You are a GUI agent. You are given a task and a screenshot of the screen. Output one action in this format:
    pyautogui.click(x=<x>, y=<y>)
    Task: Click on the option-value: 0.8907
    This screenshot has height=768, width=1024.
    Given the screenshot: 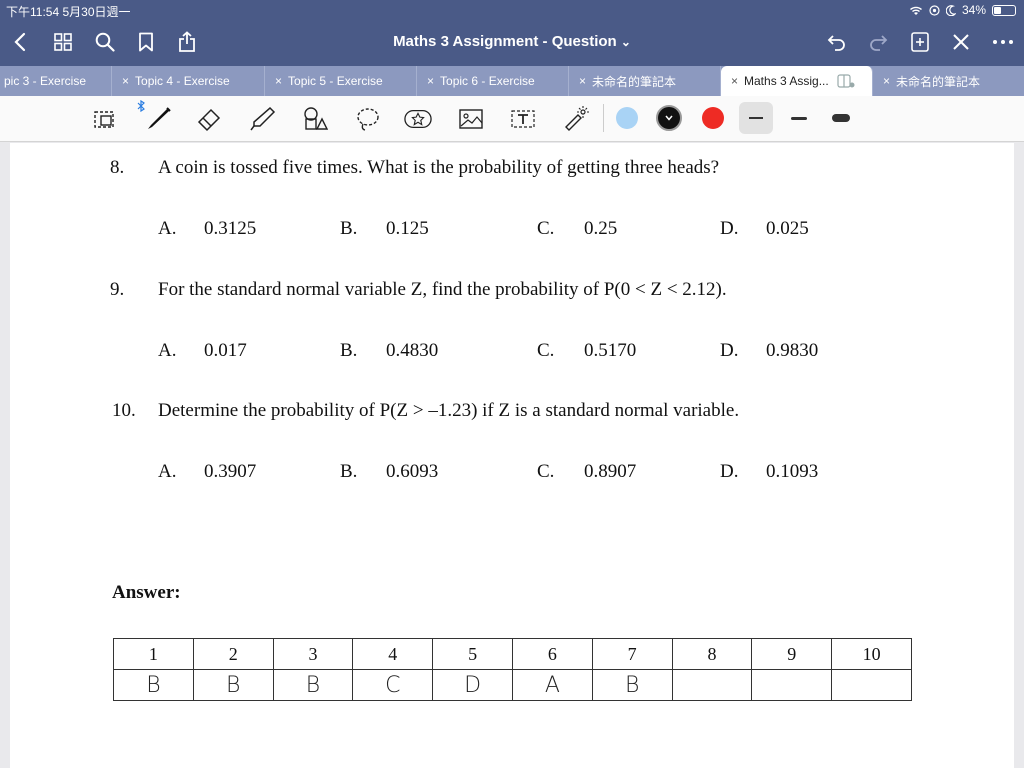 What is the action you would take?
    pyautogui.click(x=610, y=471)
    